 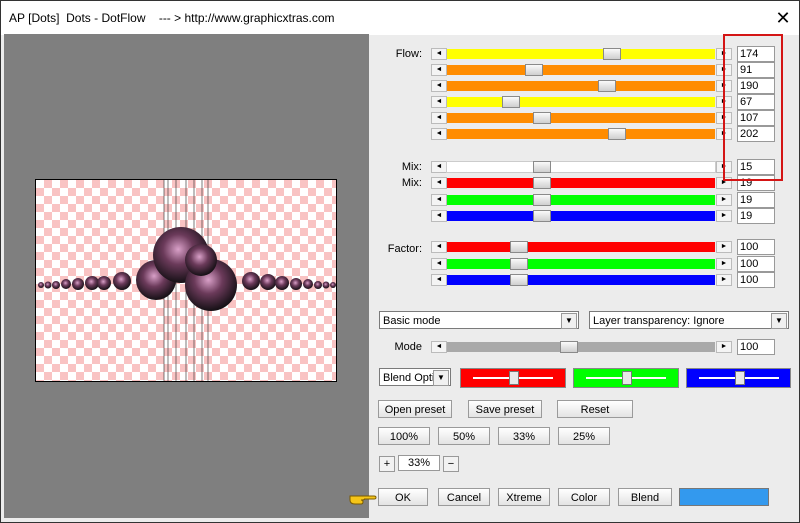 I want to click on mix-label: Mix:, so click(x=411, y=167).